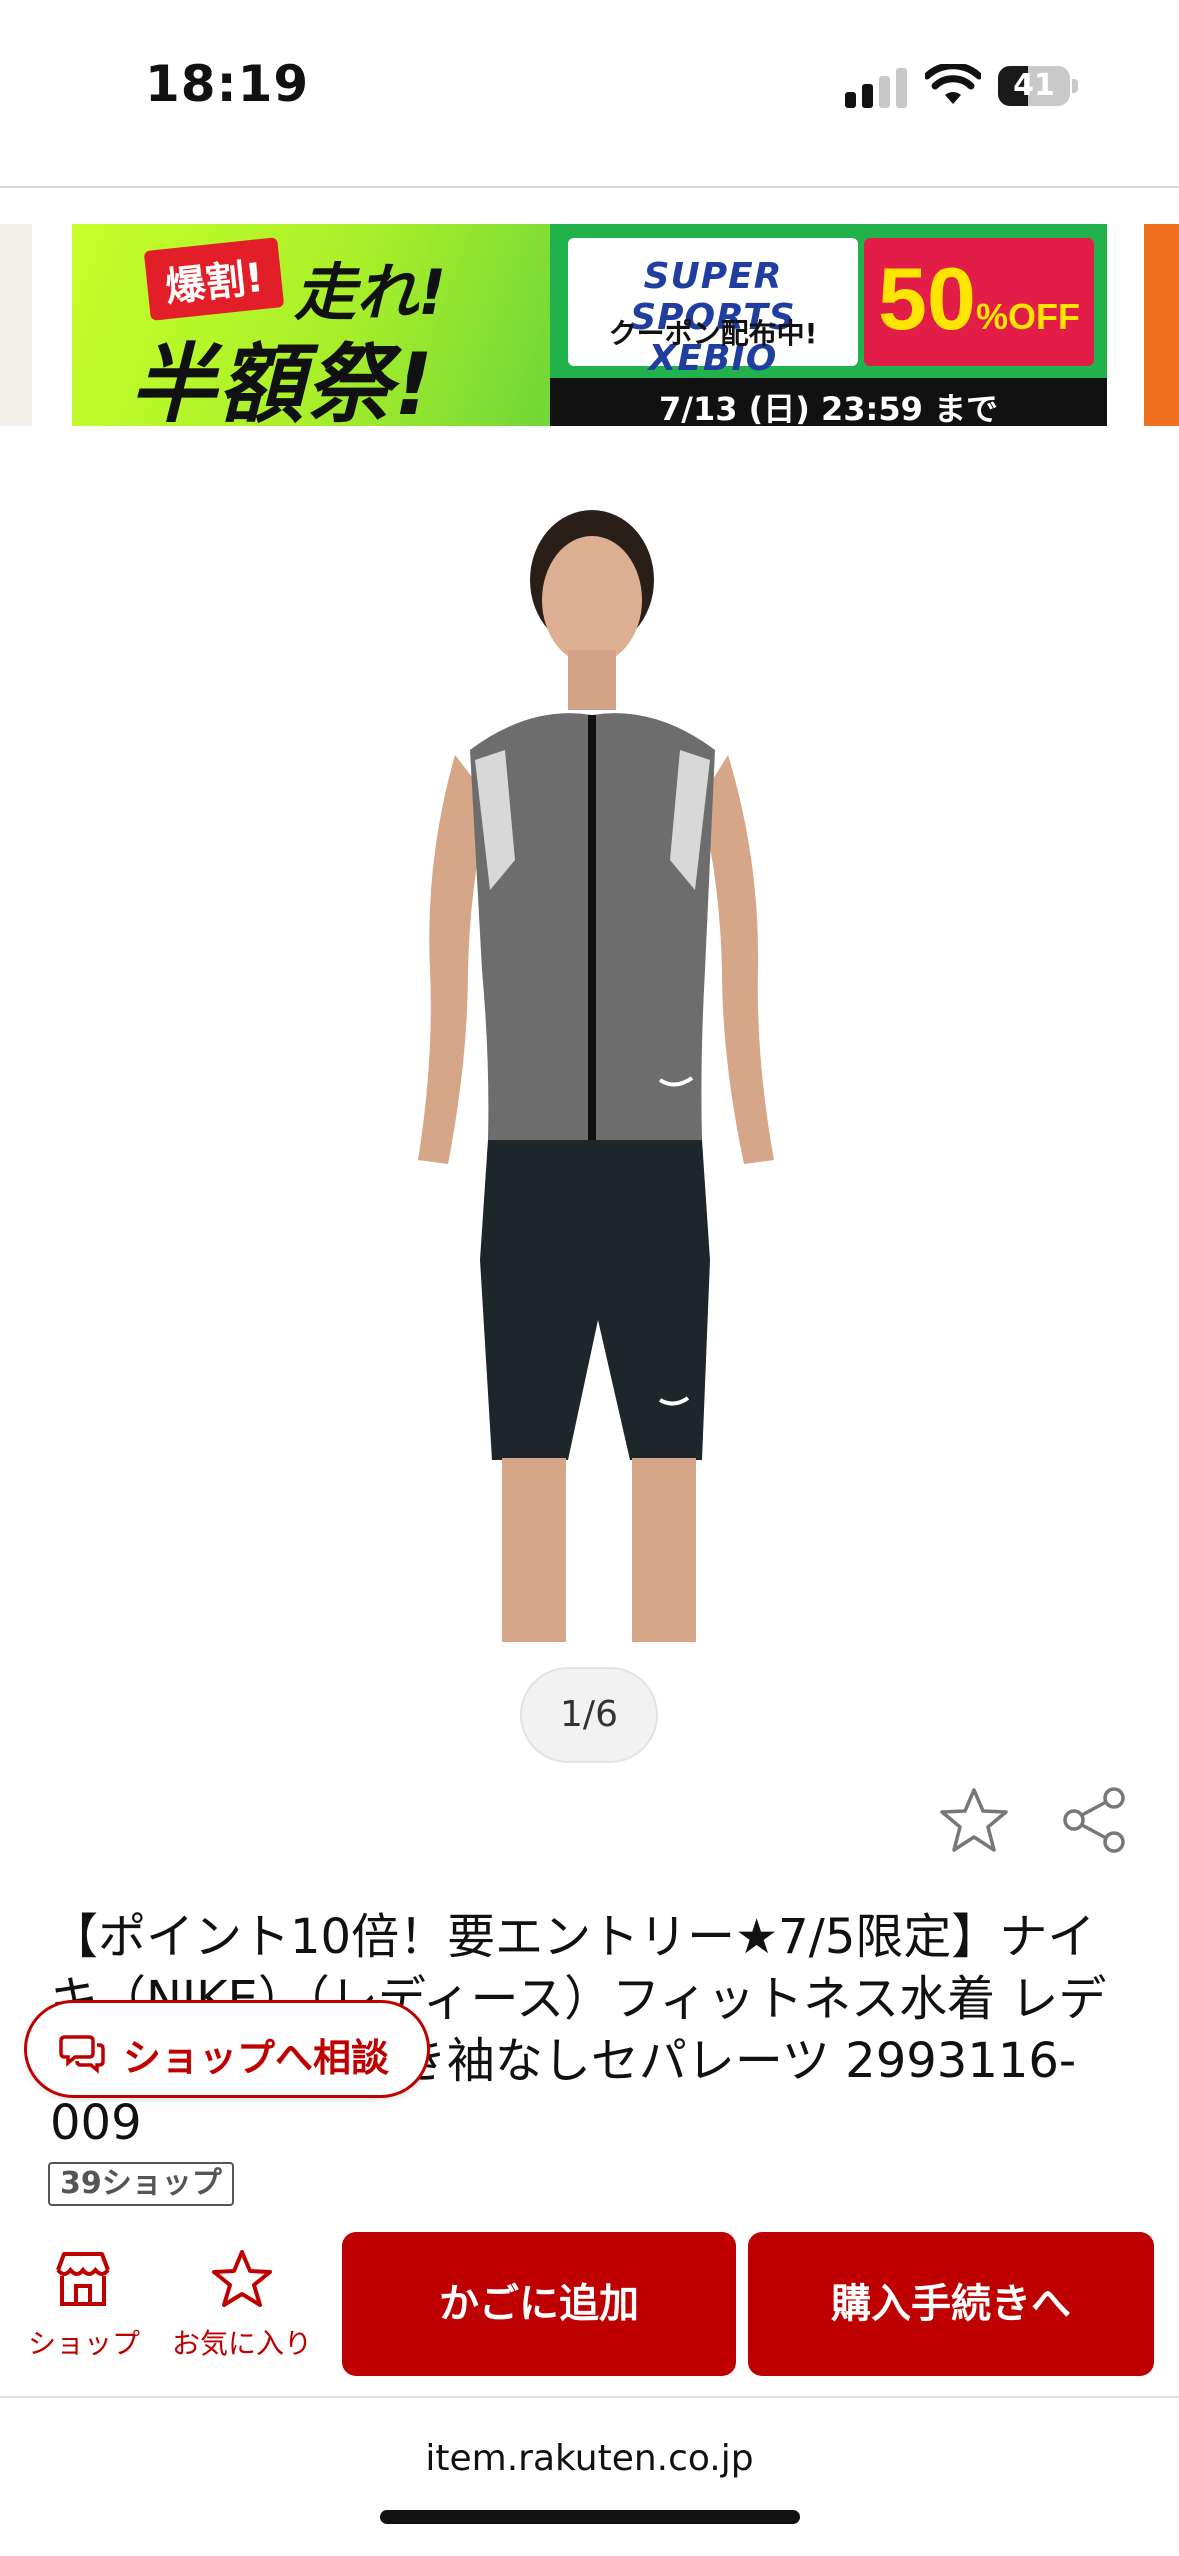  What do you see at coordinates (713, 333) in the screenshot?
I see `banner-coupon-text: クーポン配布中!` at bounding box center [713, 333].